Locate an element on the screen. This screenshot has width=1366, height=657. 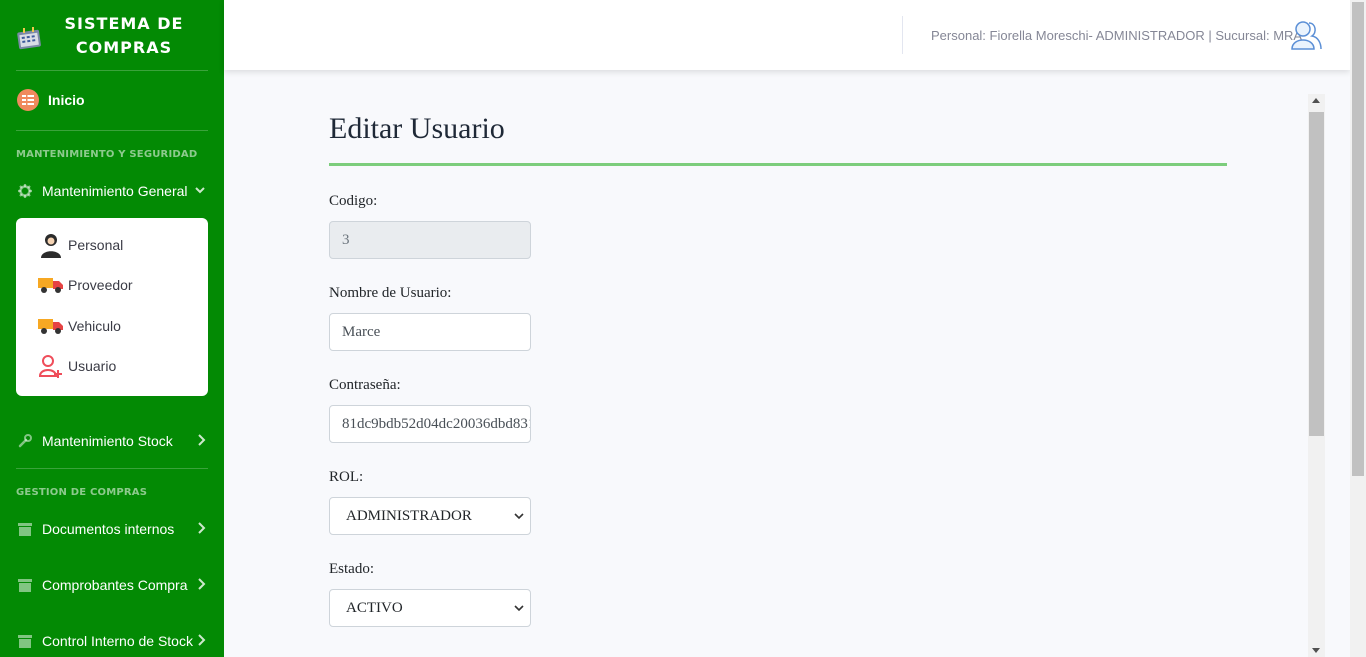
sidebar-item-label: Inicio is located at coordinates (66, 100).